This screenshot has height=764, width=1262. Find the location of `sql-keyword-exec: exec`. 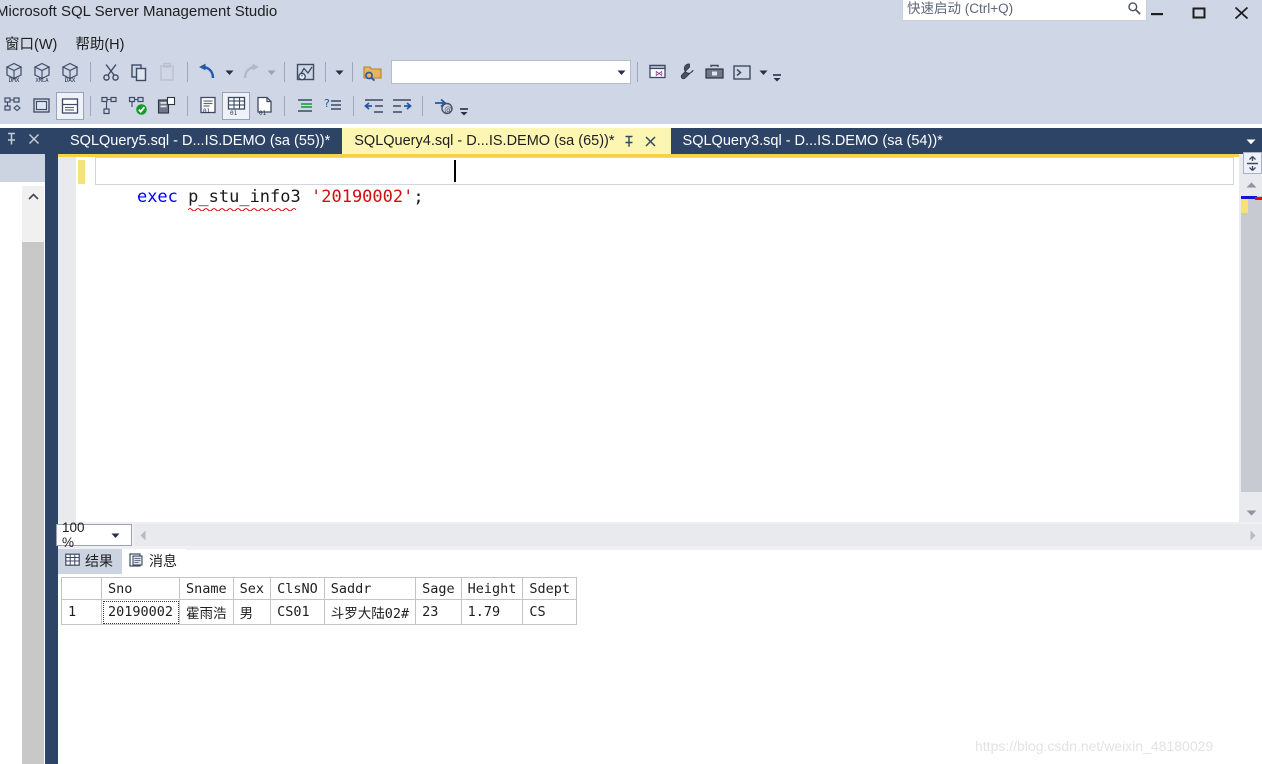

sql-keyword-exec: exec is located at coordinates (157, 197).